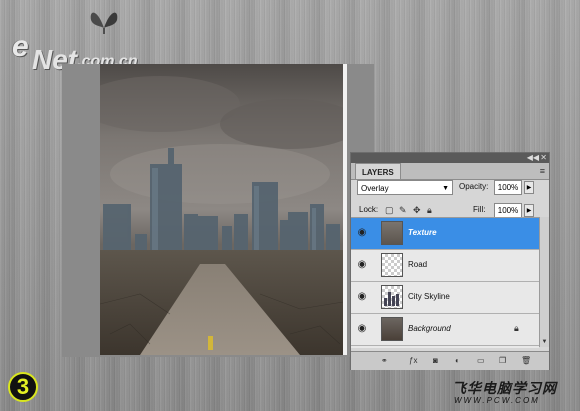 Image resolution: width=580 pixels, height=411 pixels. What do you see at coordinates (450, 171) in the screenshot?
I see `panel-tab-row: LAYERS ≡` at bounding box center [450, 171].